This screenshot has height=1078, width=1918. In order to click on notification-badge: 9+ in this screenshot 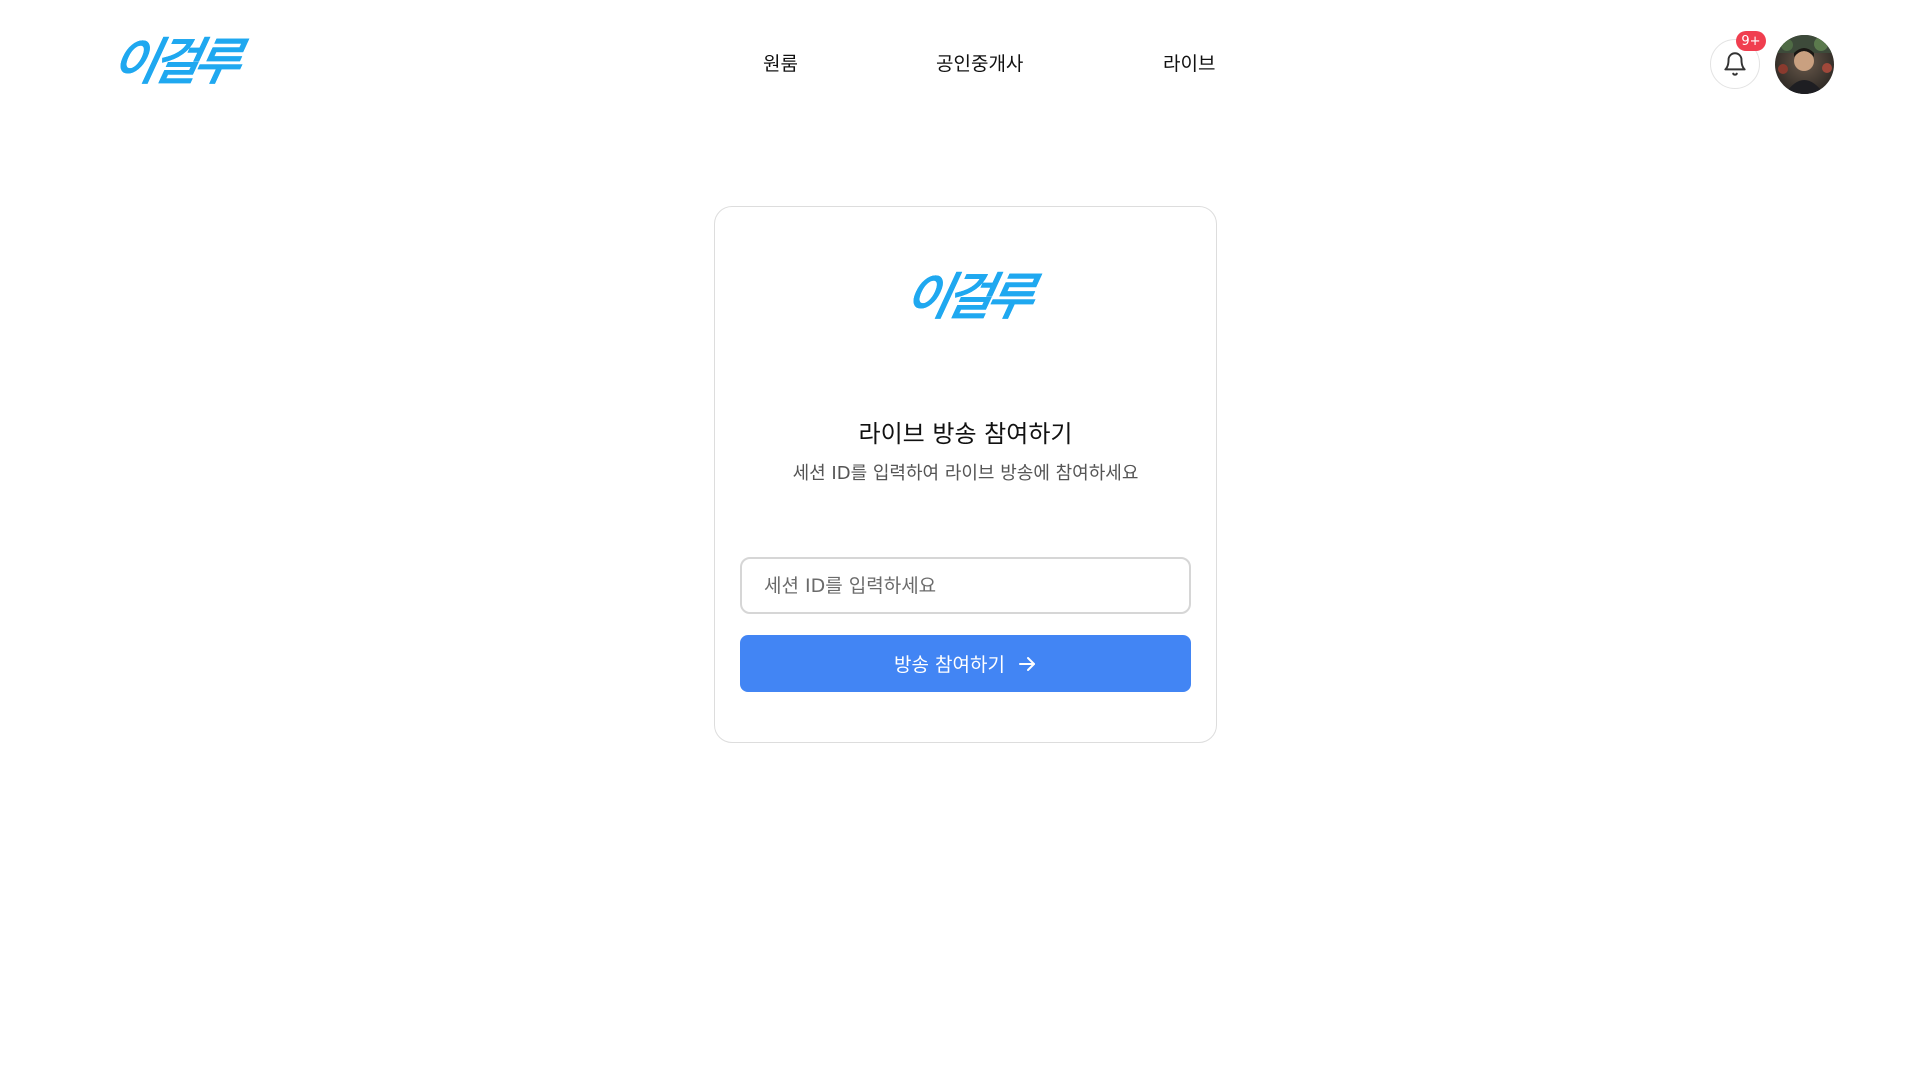, I will do `click(1751, 41)`.